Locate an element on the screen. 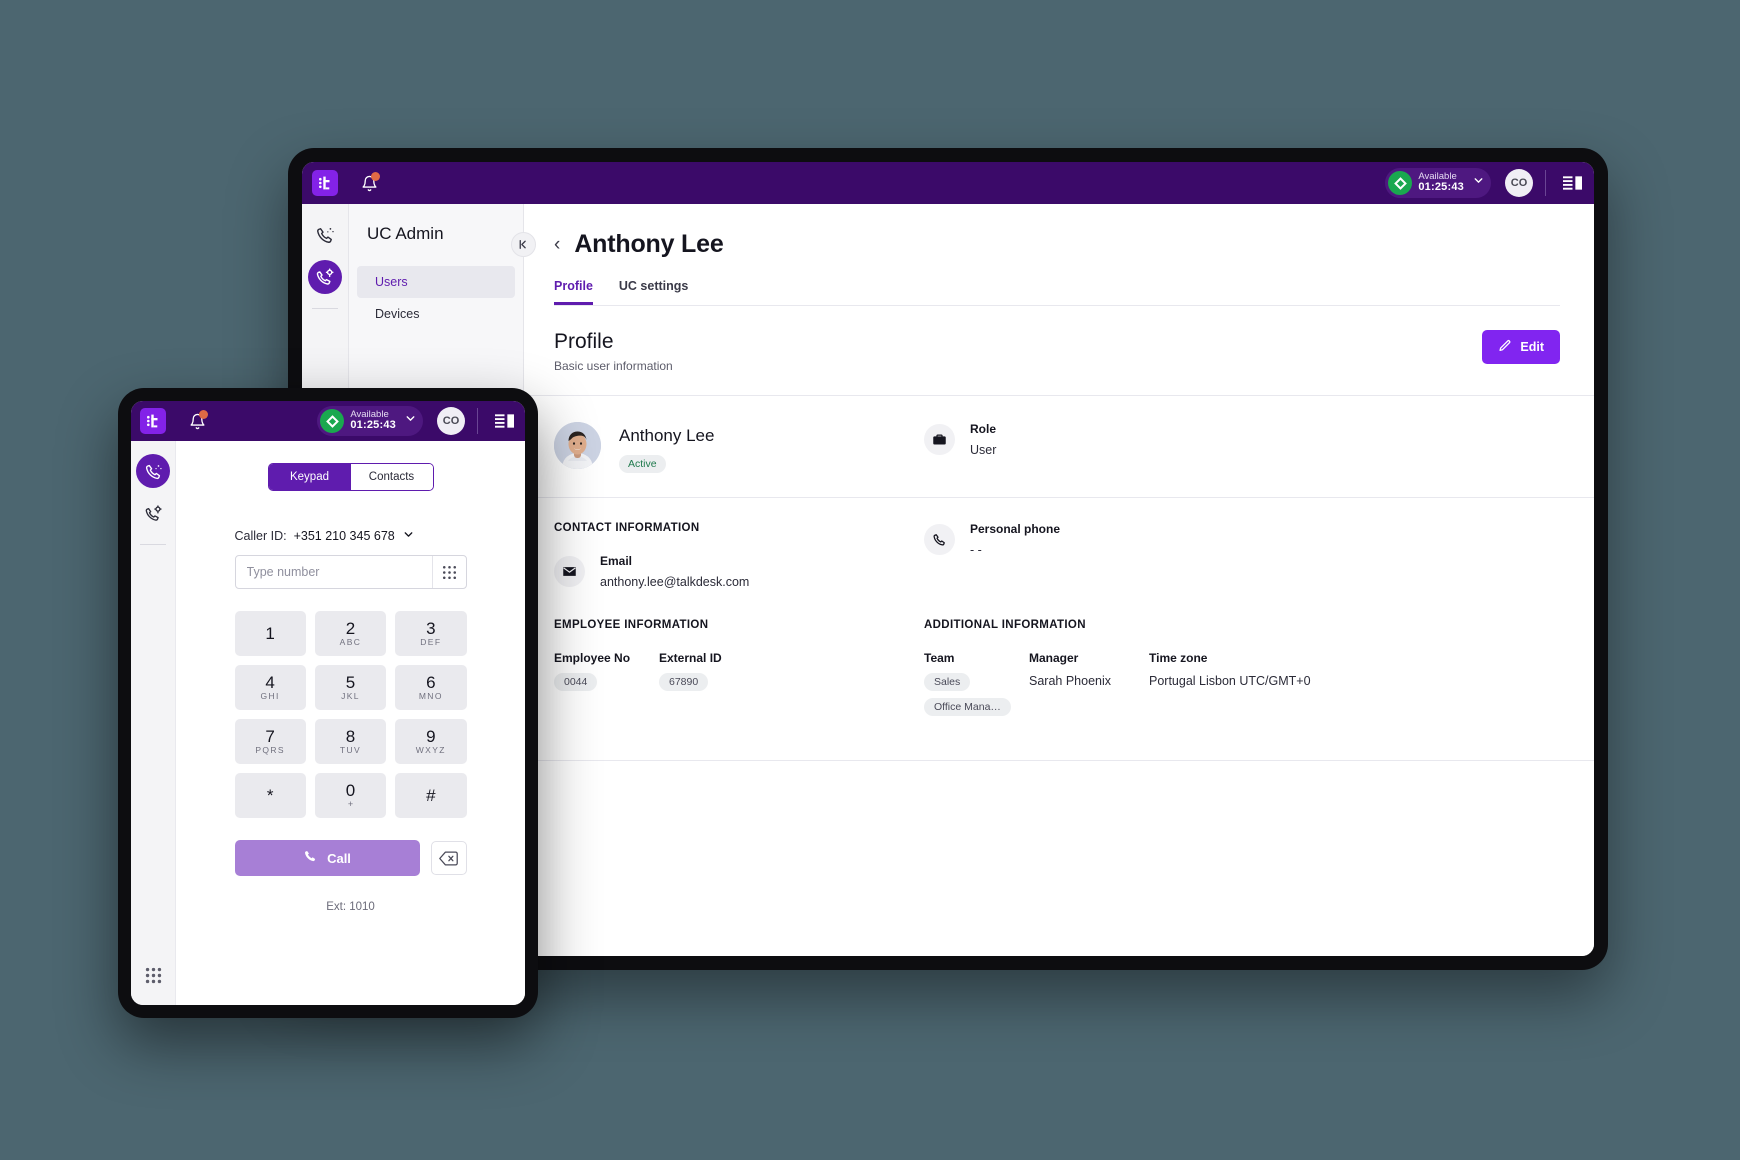 This screenshot has height=1160, width=1740. page-title: Anthony Lee is located at coordinates (649, 244).